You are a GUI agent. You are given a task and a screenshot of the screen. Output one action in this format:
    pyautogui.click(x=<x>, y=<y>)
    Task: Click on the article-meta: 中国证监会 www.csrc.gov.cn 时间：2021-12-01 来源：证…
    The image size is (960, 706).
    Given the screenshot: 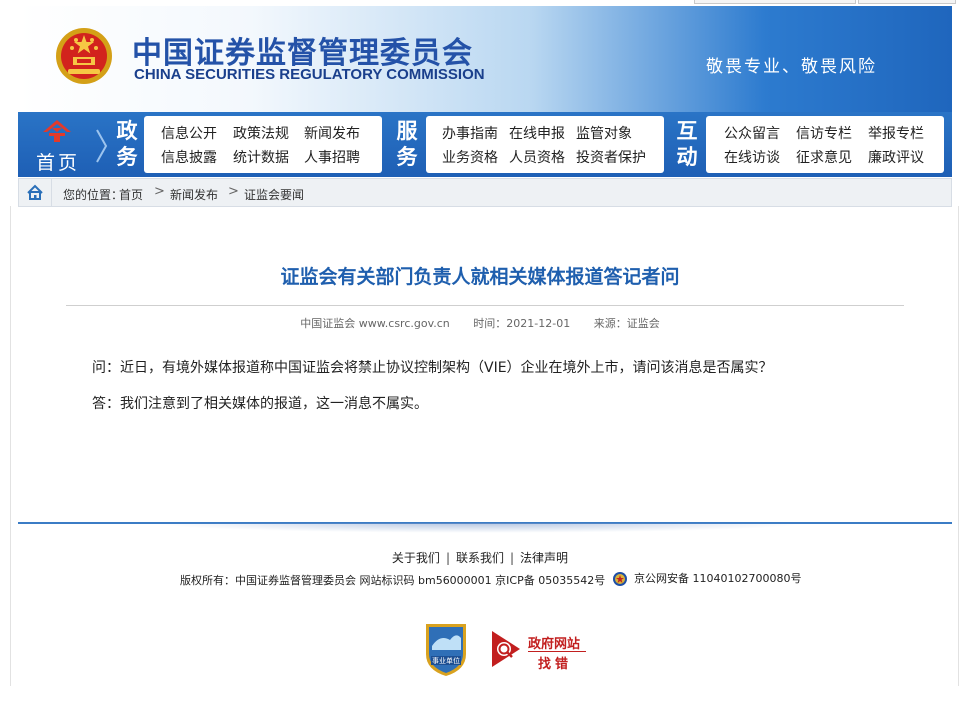 What is the action you would take?
    pyautogui.click(x=480, y=323)
    